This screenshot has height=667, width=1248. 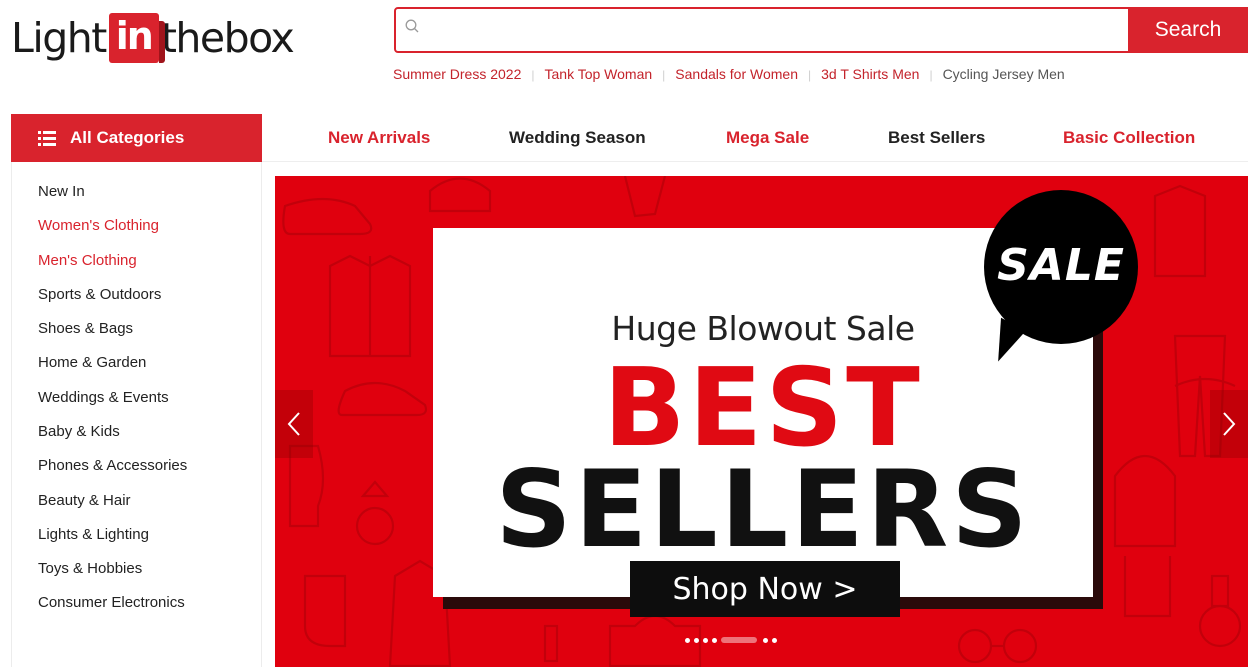 I want to click on category-link: Toys & Hobbies, so click(x=90, y=568).